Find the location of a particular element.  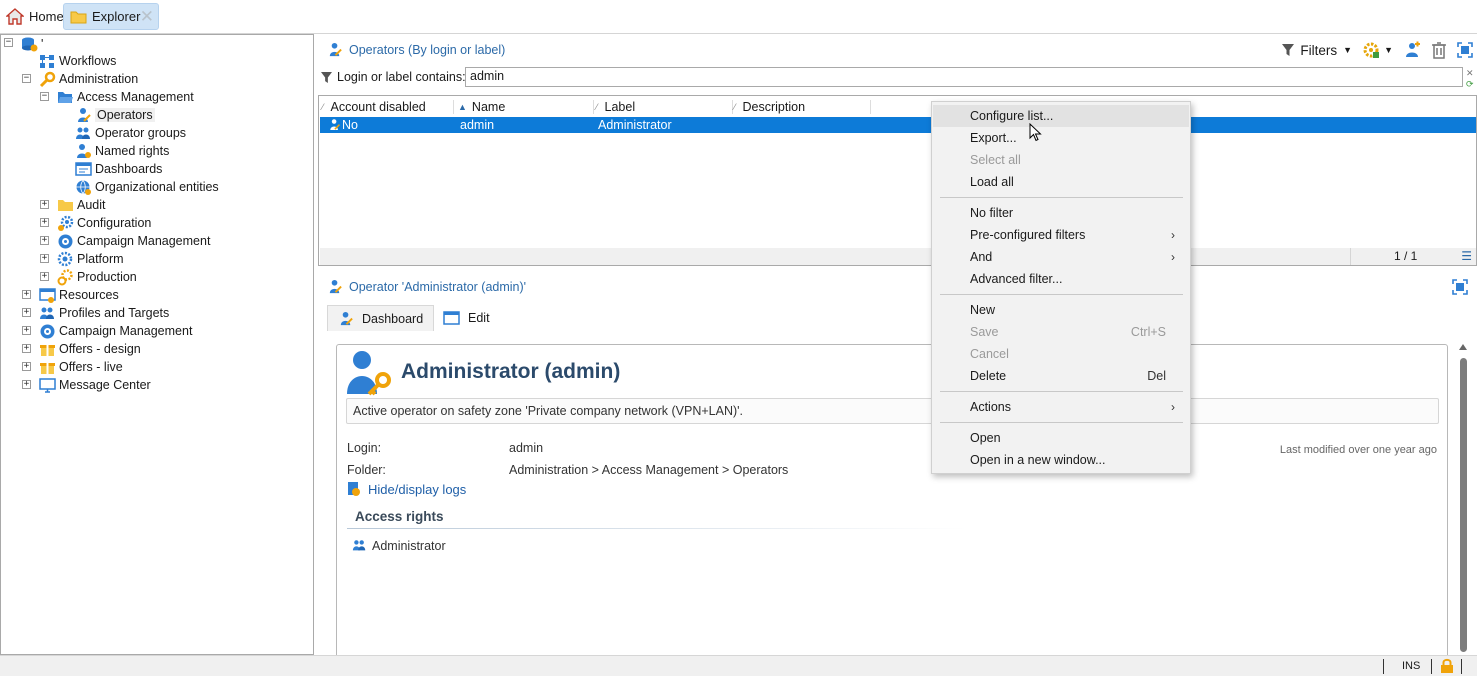

tree-node-label: Access Management is located at coordinates (135, 97).